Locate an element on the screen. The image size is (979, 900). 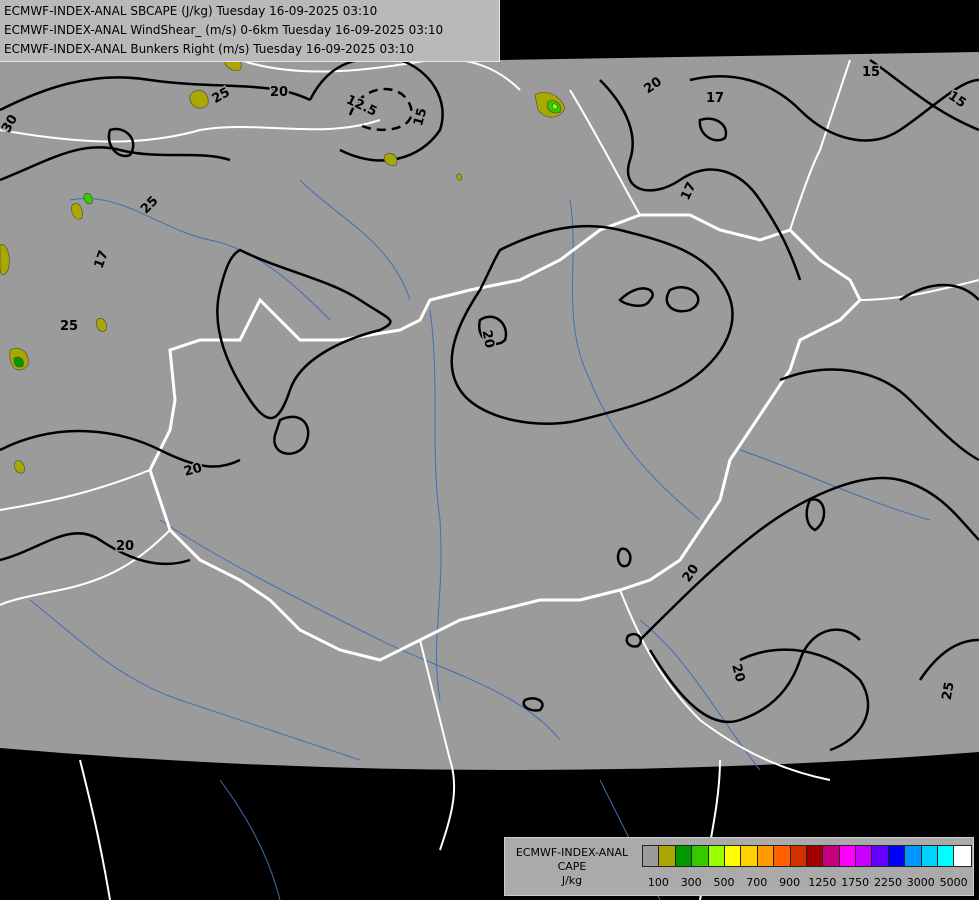
contour-label: 15 is located at coordinates (871, 72).